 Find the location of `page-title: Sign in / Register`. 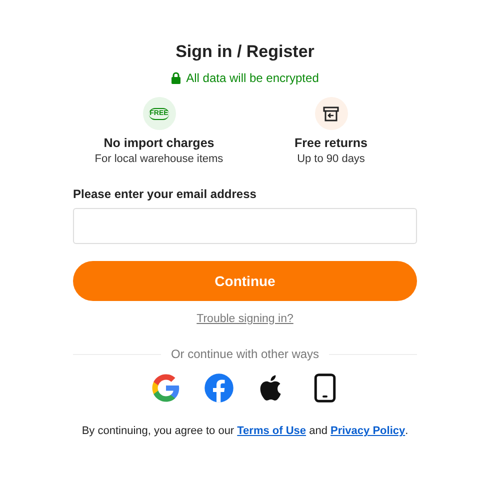

page-title: Sign in / Register is located at coordinates (245, 52).